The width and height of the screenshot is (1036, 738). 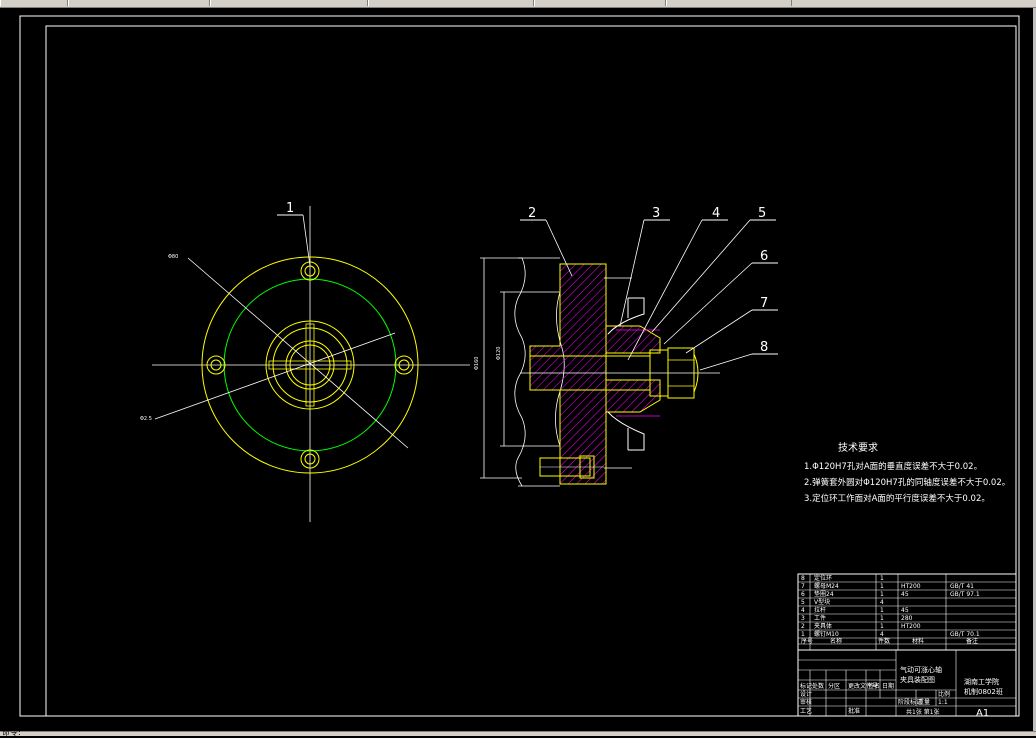 What do you see at coordinates (764, 256) in the screenshot?
I see `balloon-label: 6` at bounding box center [764, 256].